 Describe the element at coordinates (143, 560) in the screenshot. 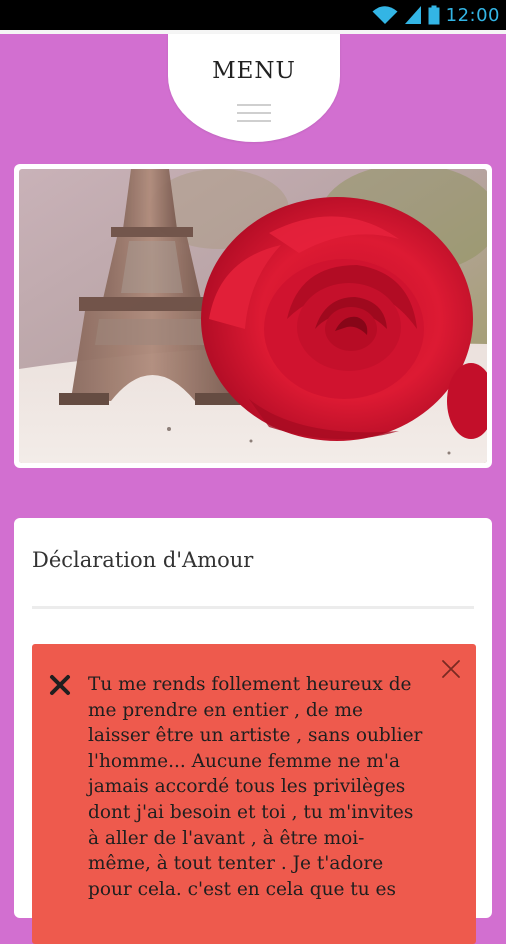

I see `card-title: Déclaration d'Amour` at that location.